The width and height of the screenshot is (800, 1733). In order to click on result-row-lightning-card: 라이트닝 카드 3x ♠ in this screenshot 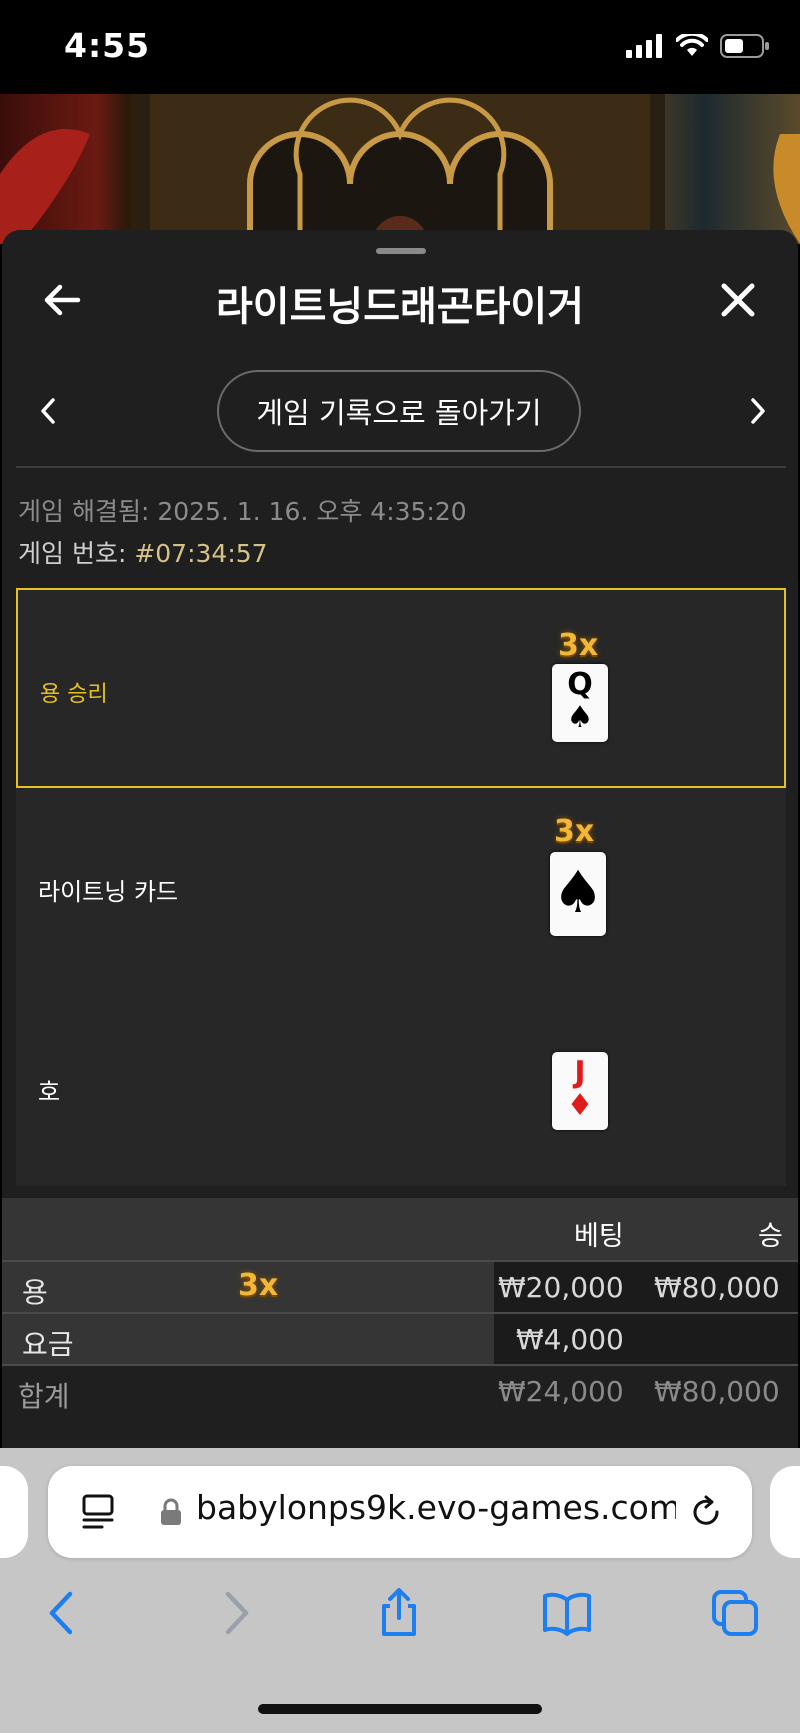, I will do `click(401, 888)`.